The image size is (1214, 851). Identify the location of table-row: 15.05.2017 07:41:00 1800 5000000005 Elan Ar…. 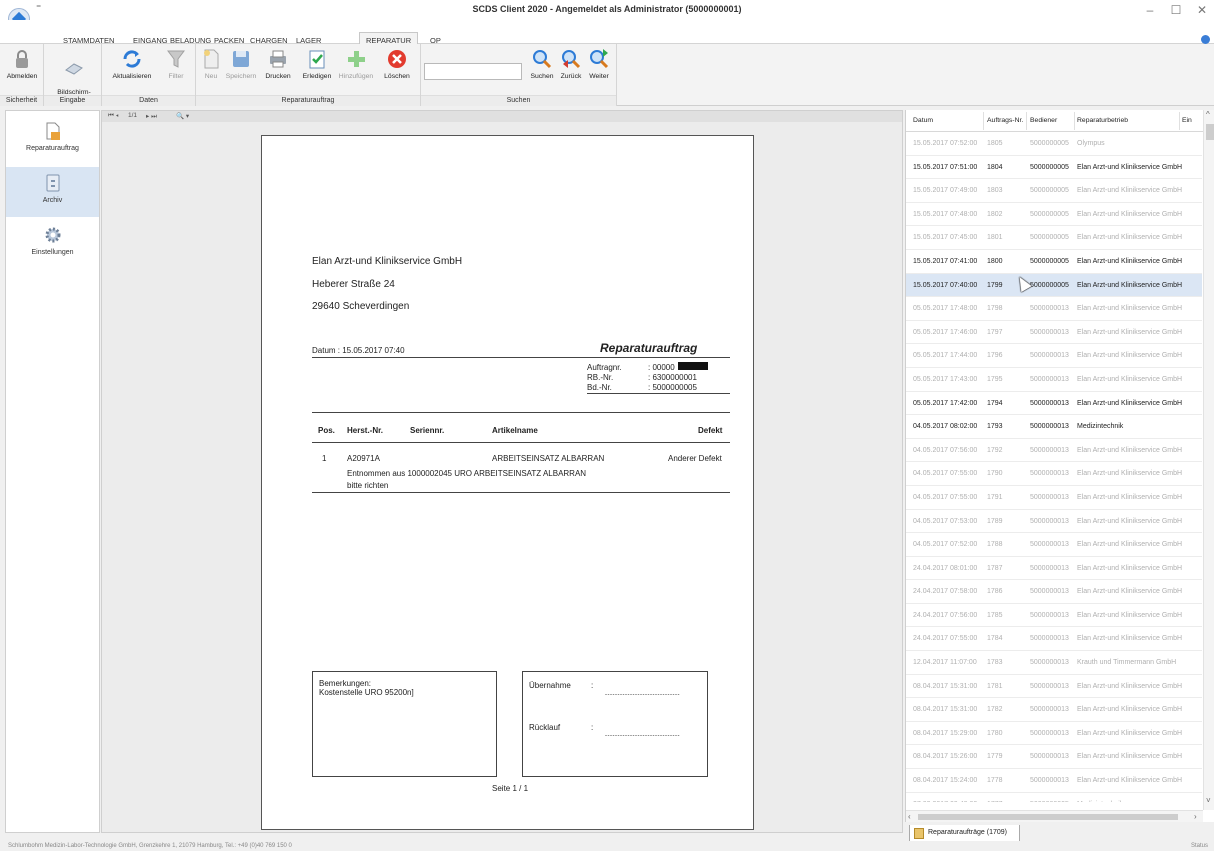
(1054, 262).